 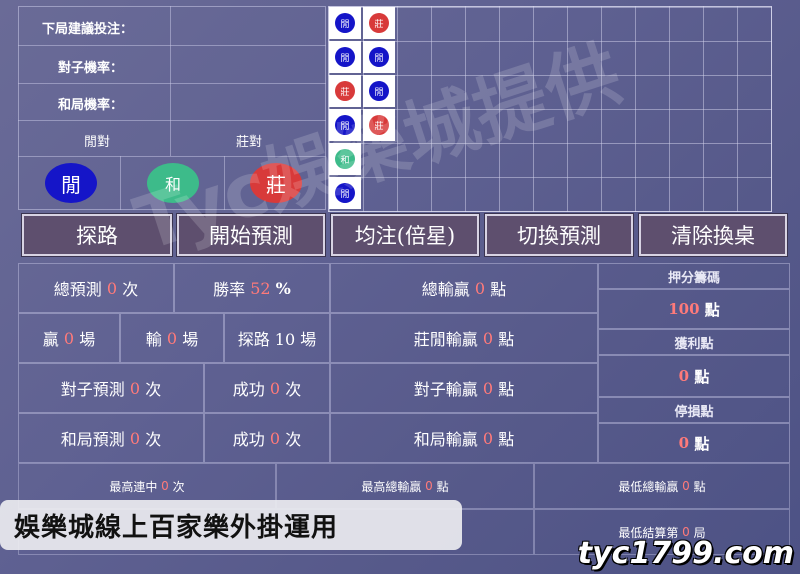 What do you see at coordinates (276, 183) in the screenshot?
I see `banker-circle: 莊` at bounding box center [276, 183].